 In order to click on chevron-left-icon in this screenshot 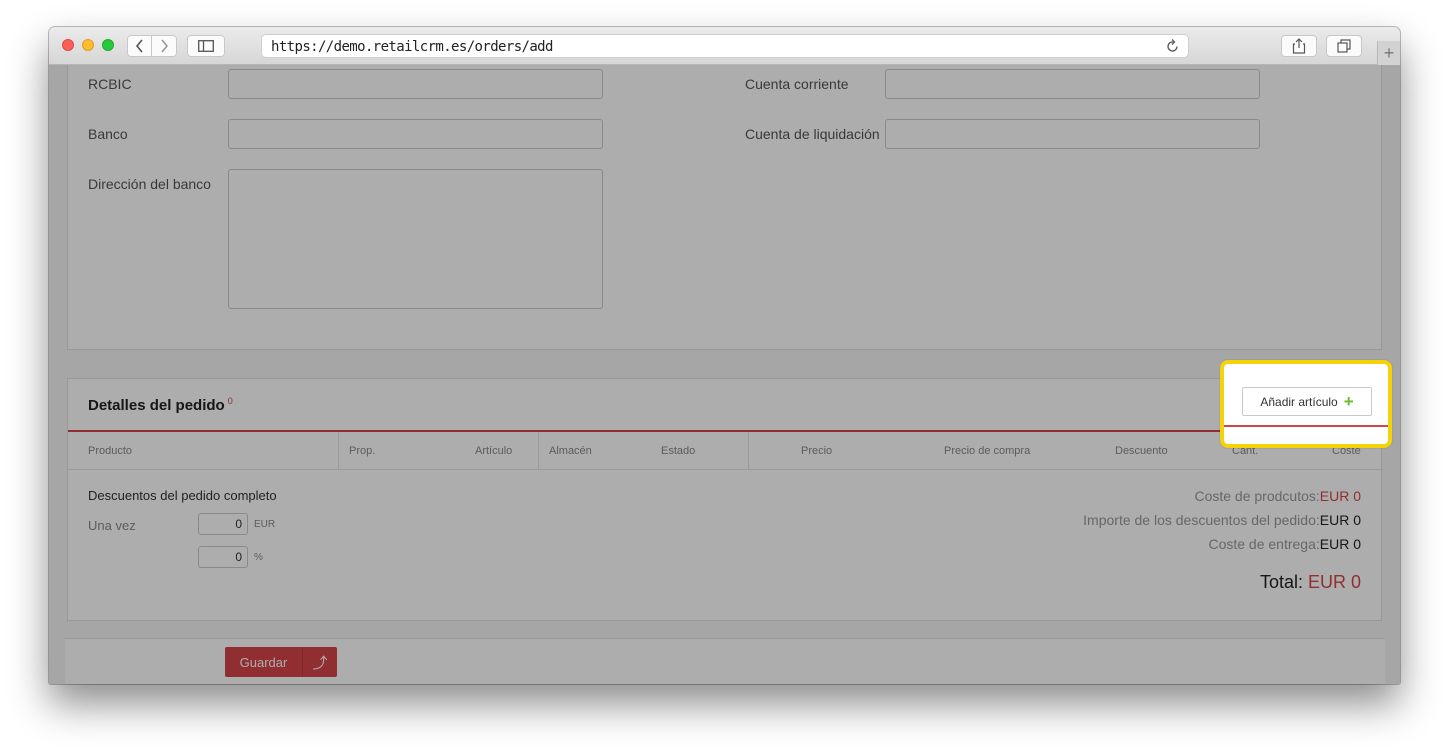, I will do `click(139, 46)`.